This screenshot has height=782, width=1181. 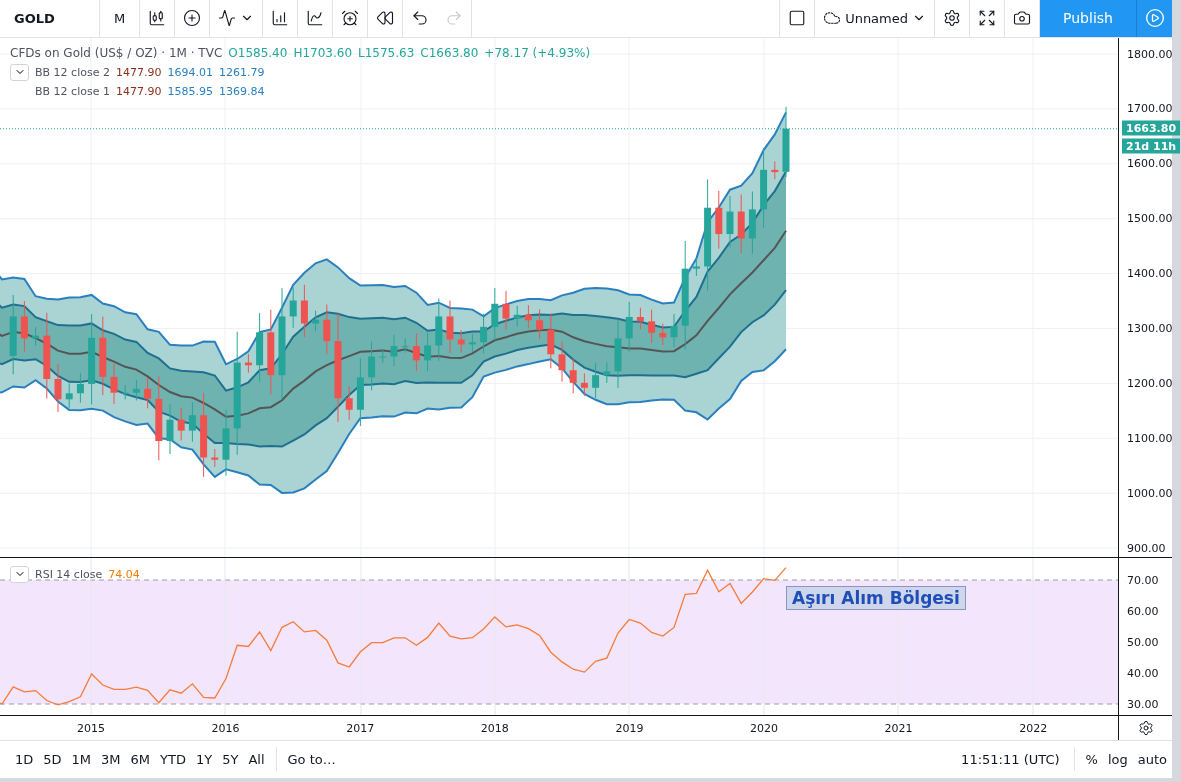 What do you see at coordinates (1146, 548) in the screenshot?
I see `price-label: 900.00` at bounding box center [1146, 548].